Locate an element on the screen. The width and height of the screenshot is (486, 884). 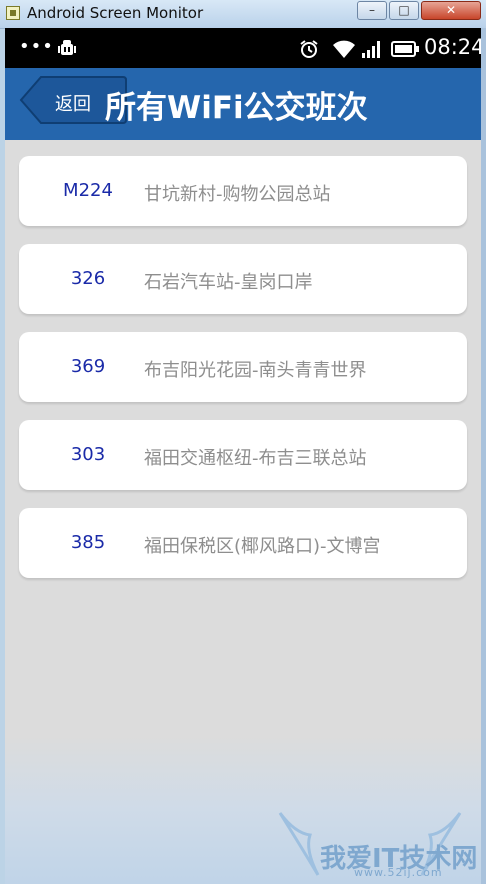
route-number: 385 is located at coordinates (88, 542).